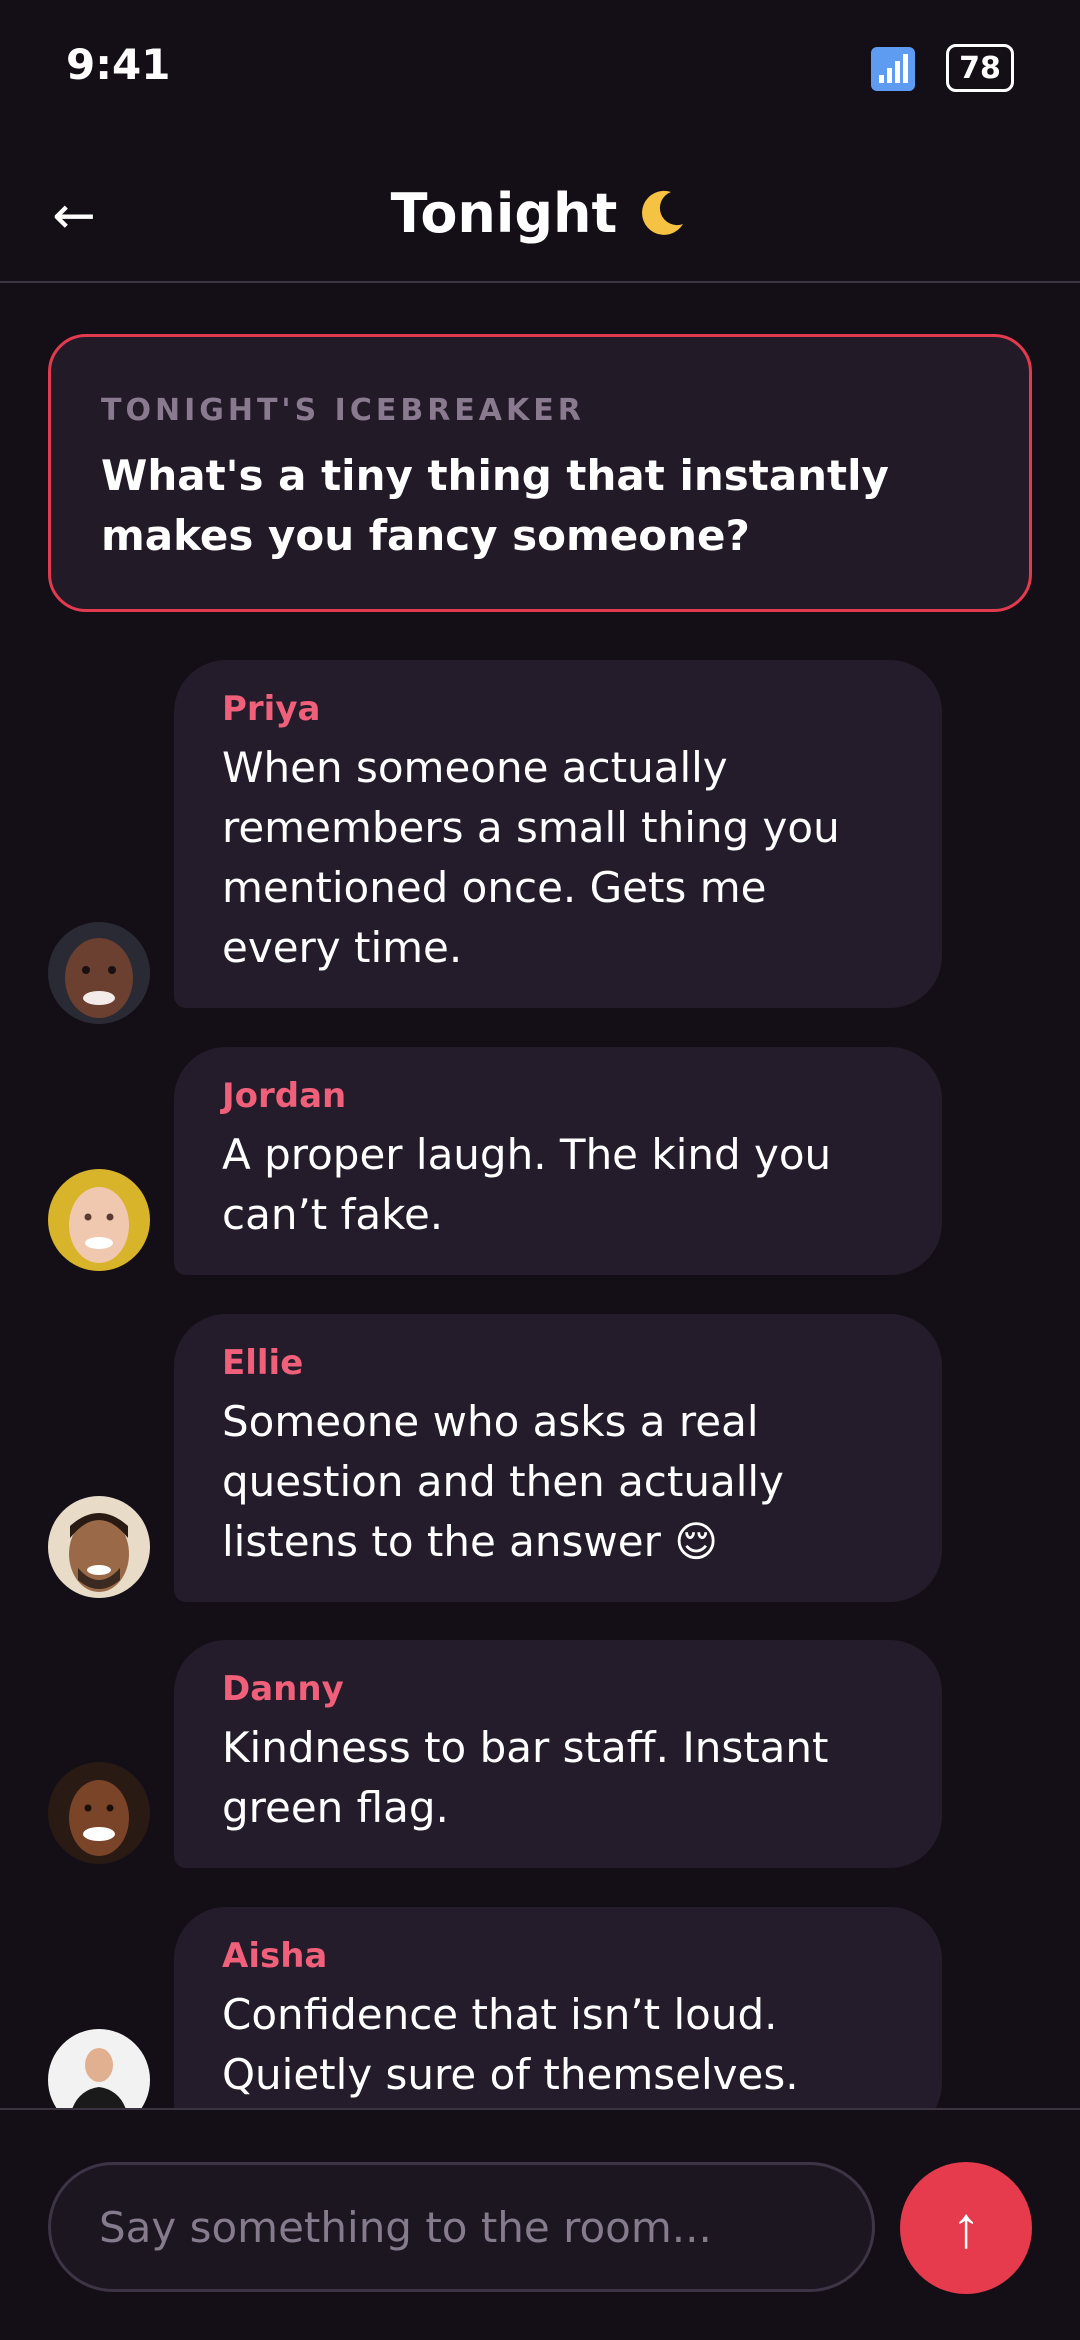  I want to click on send-button: ↑, so click(966, 2228).